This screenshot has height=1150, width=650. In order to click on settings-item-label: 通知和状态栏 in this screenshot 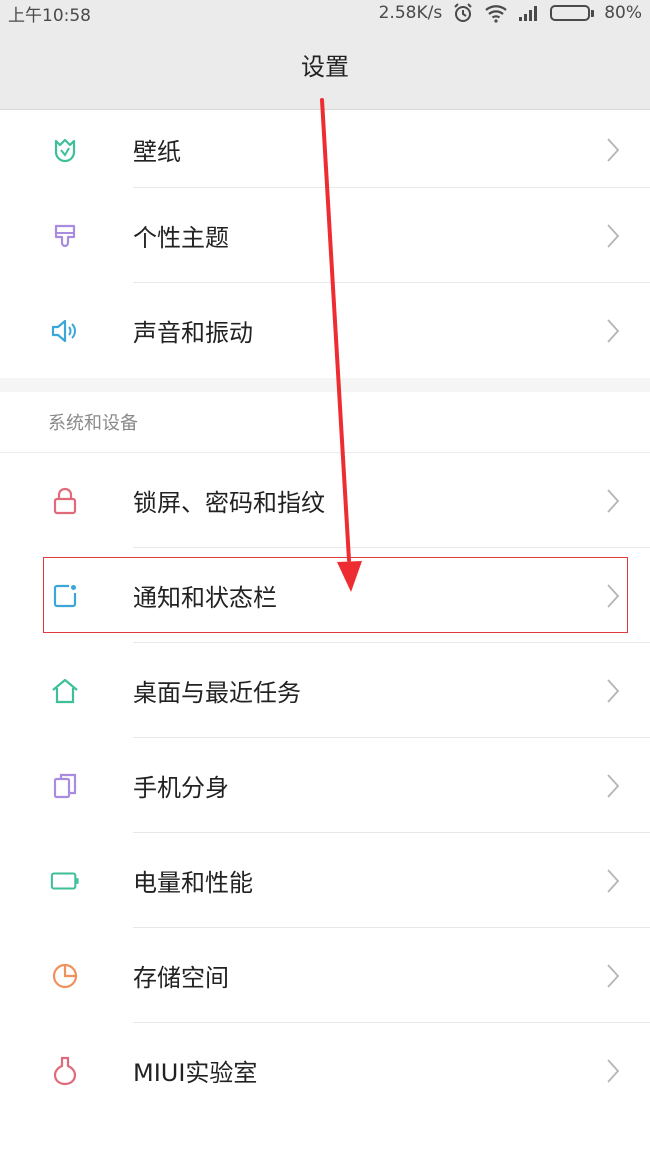, I will do `click(205, 598)`.